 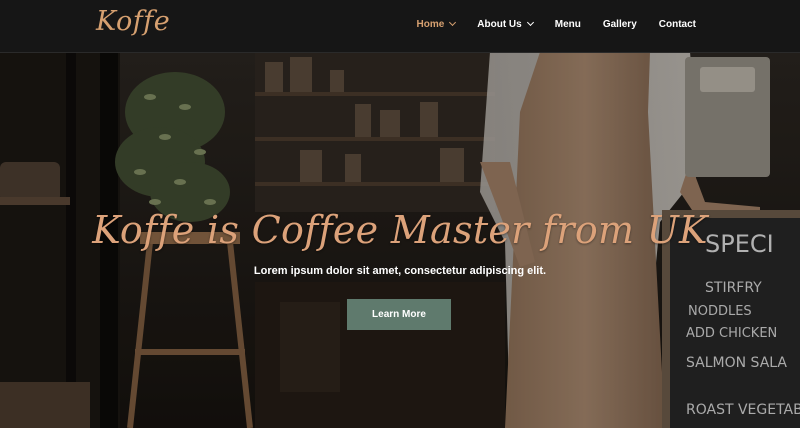 I want to click on nav-item-contact: Contact, so click(x=677, y=24).